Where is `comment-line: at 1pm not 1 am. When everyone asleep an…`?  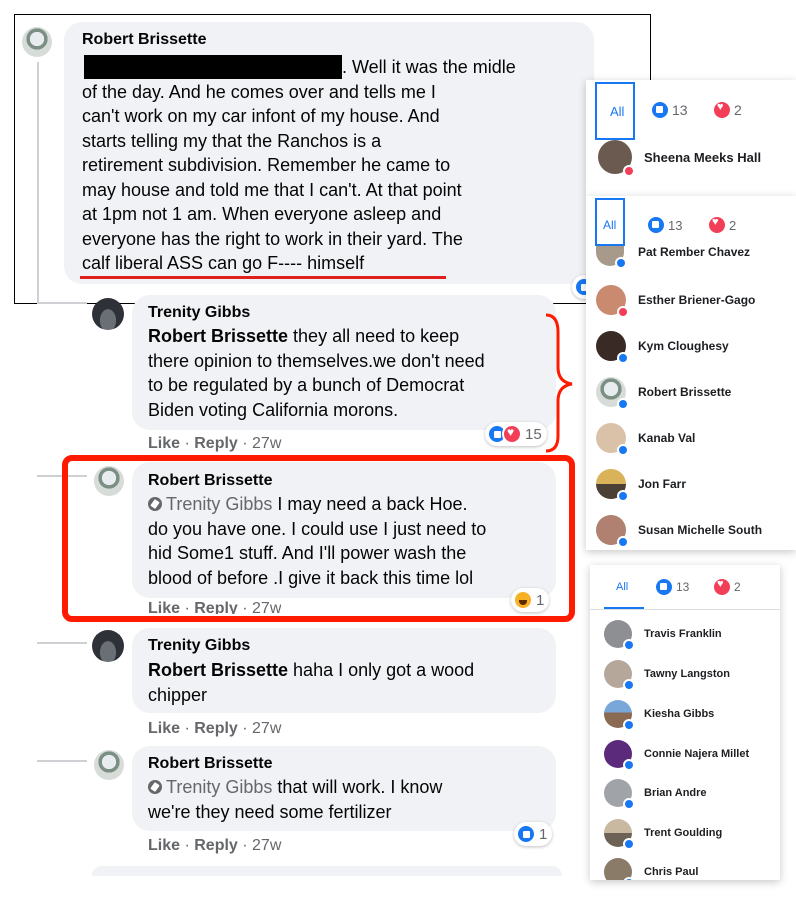 comment-line: at 1pm not 1 am. When everyone asleep an… is located at coordinates (262, 214).